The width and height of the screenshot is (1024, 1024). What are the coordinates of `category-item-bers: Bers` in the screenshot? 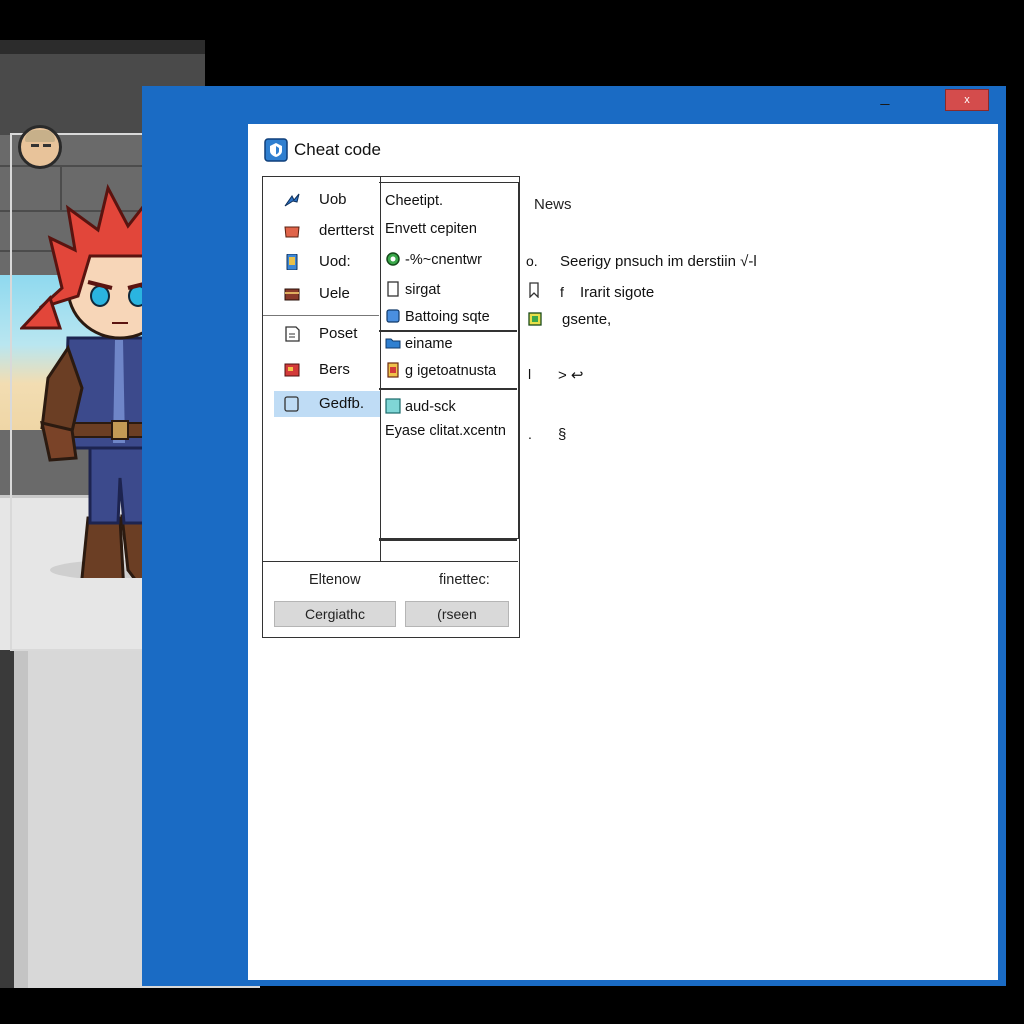 It's located at (321, 370).